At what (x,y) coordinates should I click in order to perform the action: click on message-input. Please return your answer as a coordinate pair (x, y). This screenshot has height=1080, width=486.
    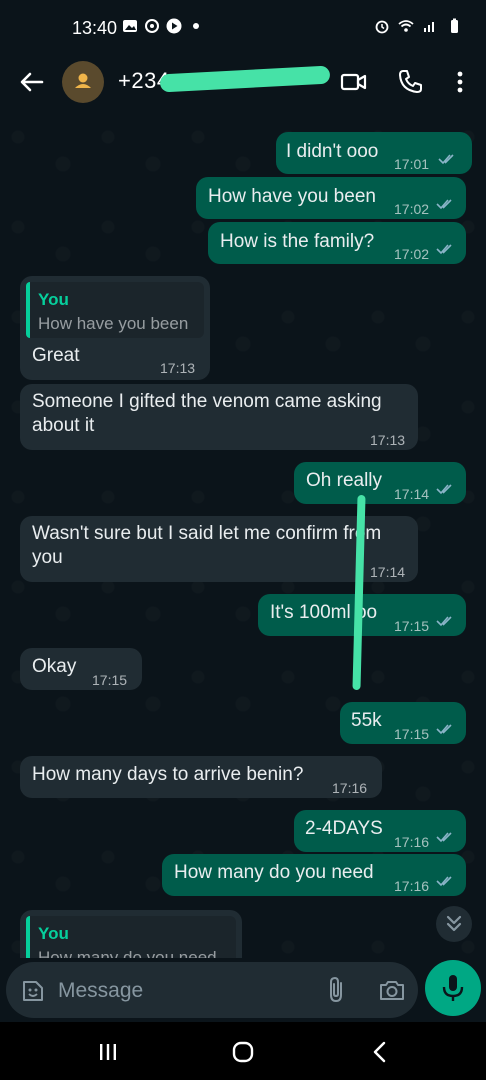
    Looking at the image, I should click on (178, 991).